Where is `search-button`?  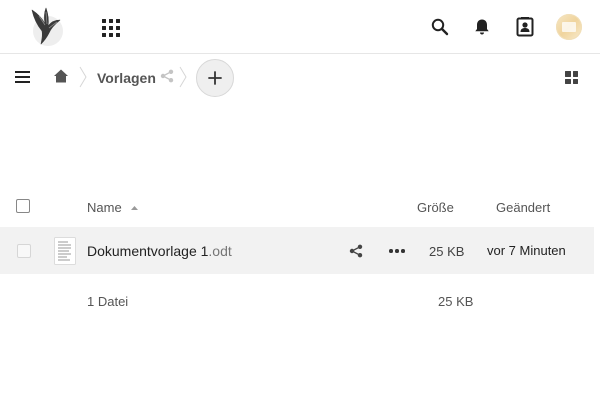 search-button is located at coordinates (440, 27).